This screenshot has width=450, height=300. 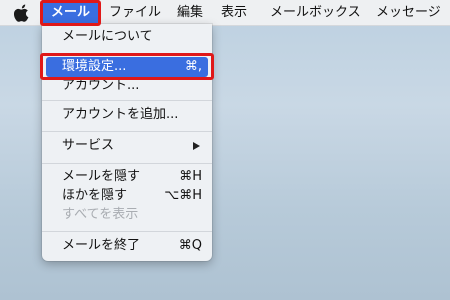 What do you see at coordinates (183, 195) in the screenshot?
I see `menu-item-shortcut: ⌥⌘H` at bounding box center [183, 195].